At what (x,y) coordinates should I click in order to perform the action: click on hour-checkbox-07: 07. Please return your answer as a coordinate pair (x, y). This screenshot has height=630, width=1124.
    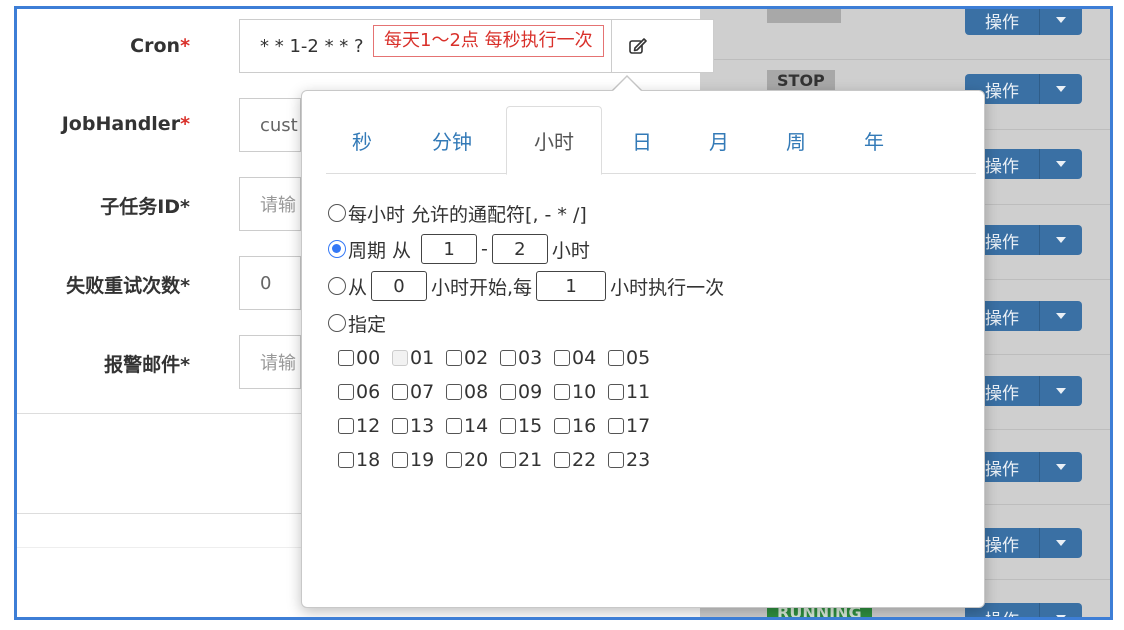
    Looking at the image, I should click on (419, 392).